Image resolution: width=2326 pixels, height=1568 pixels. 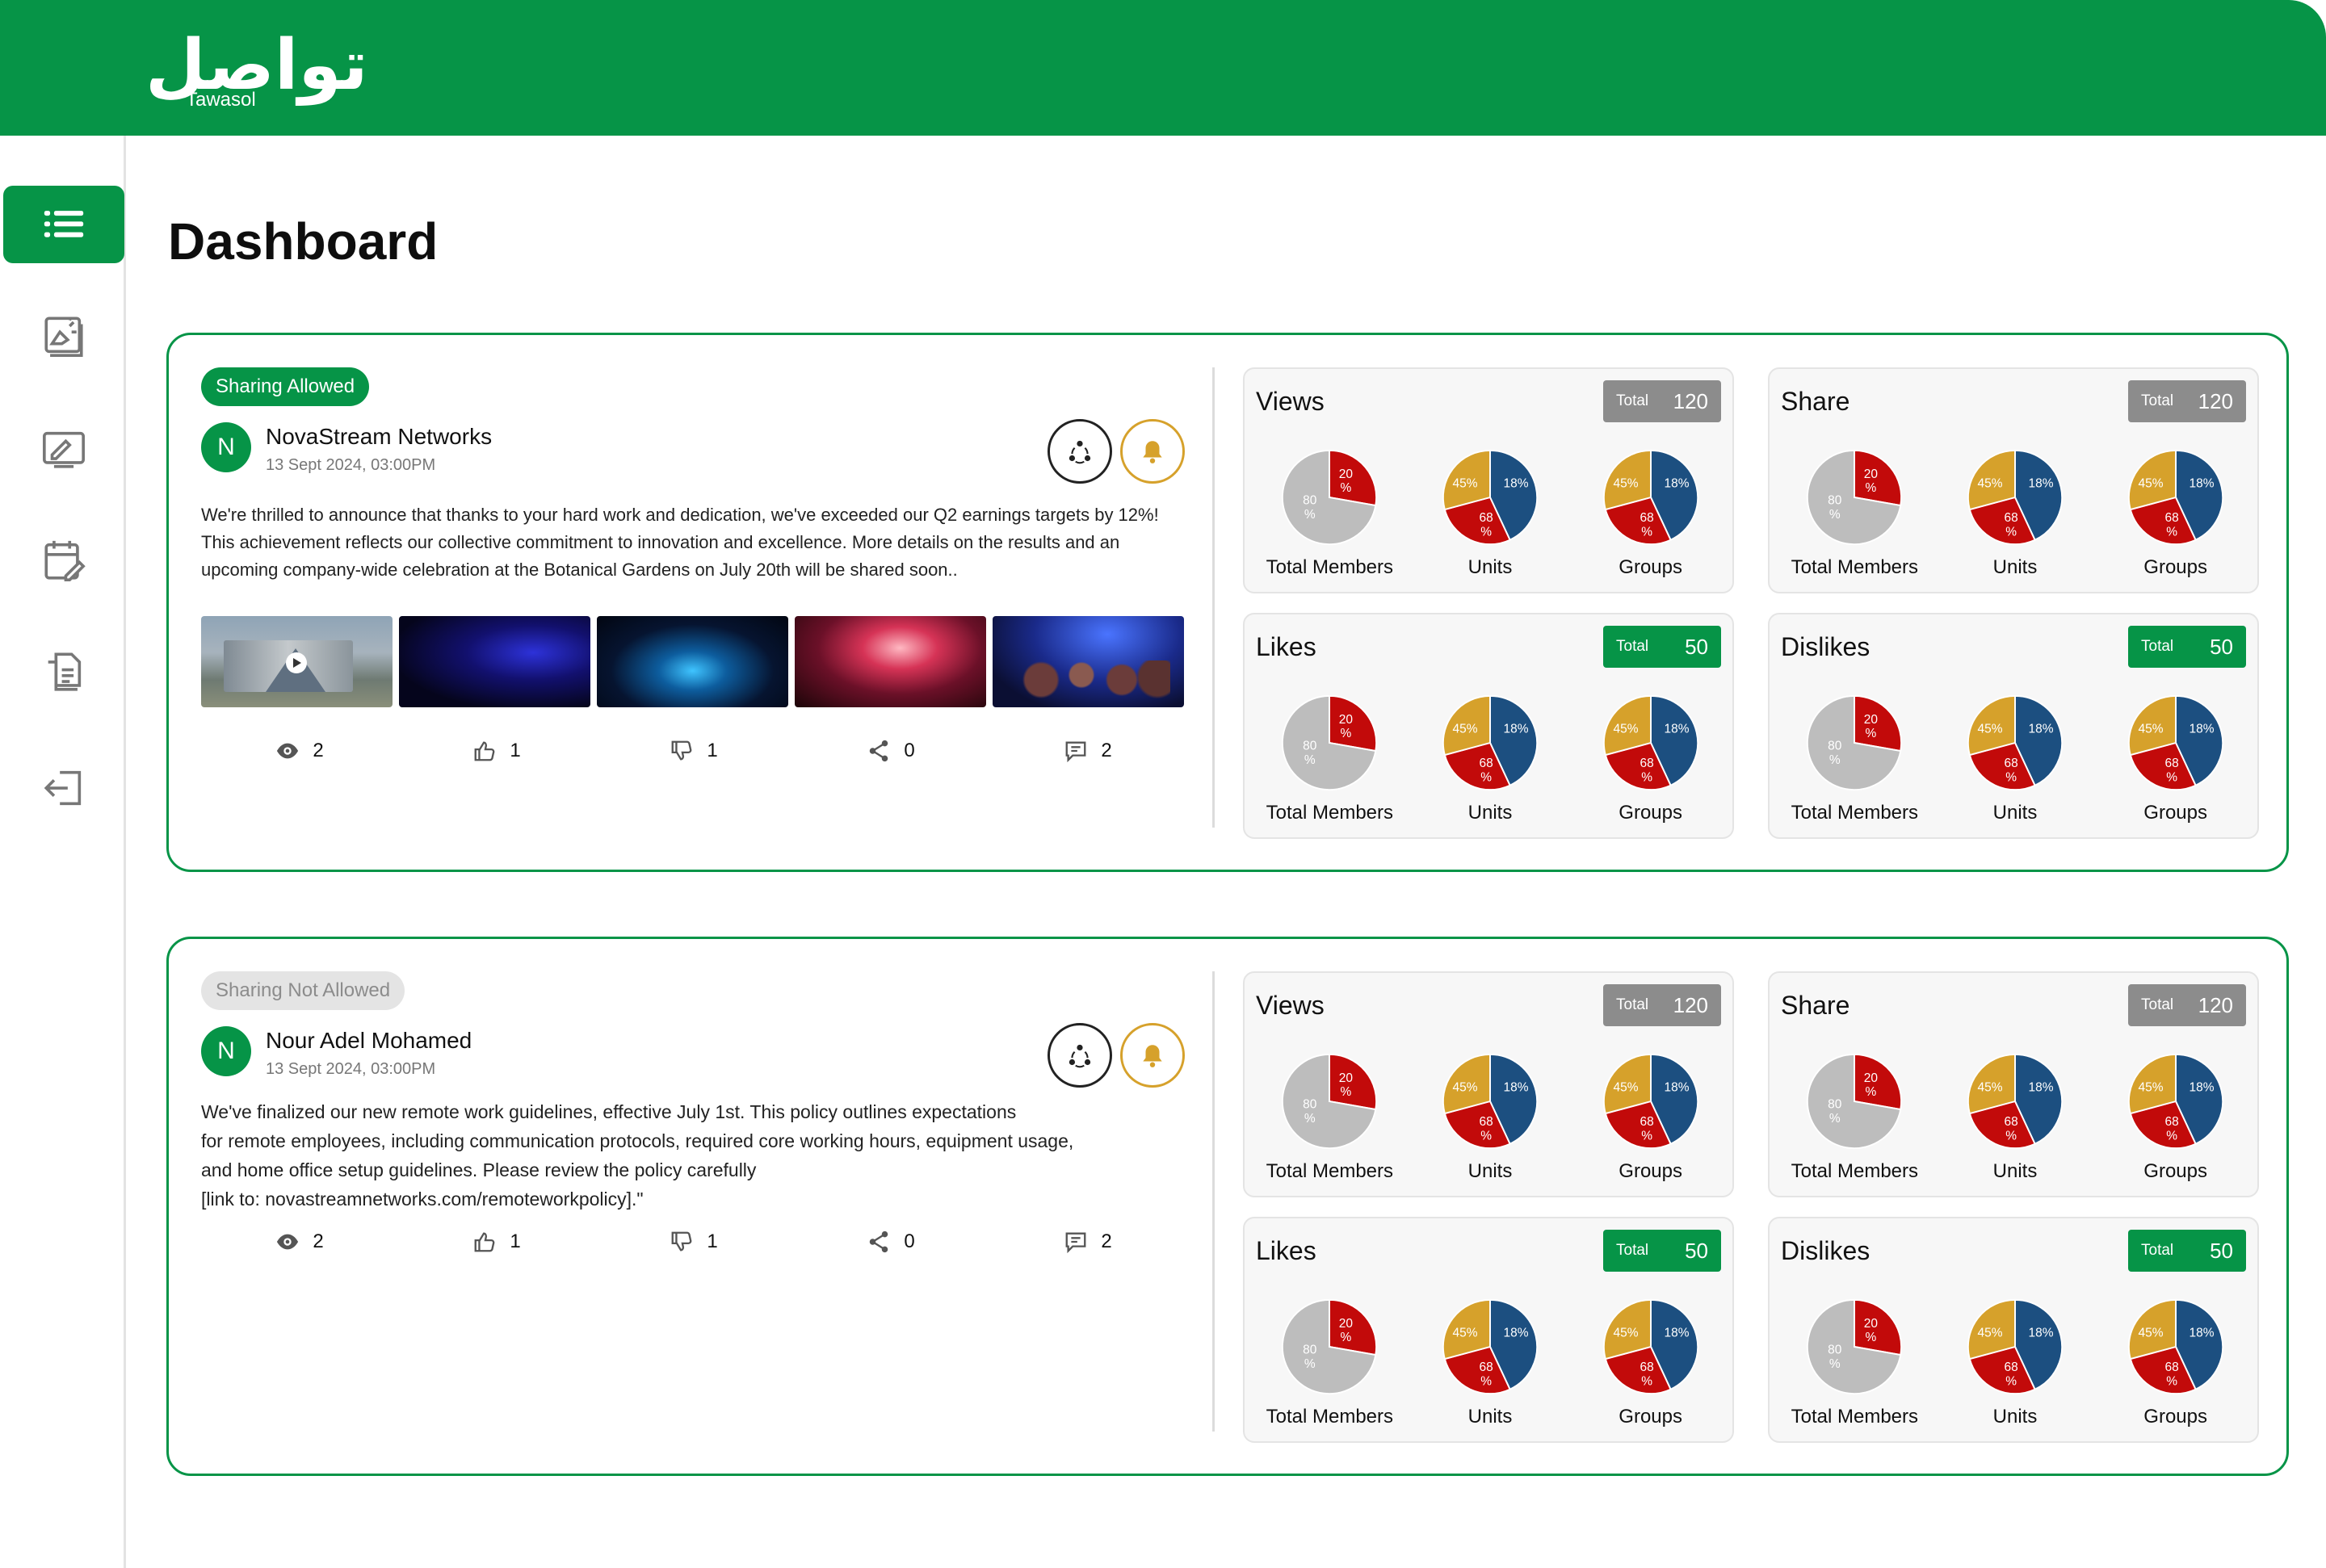 What do you see at coordinates (494, 661) in the screenshot?
I see `gallery-thumb-blue-waves` at bounding box center [494, 661].